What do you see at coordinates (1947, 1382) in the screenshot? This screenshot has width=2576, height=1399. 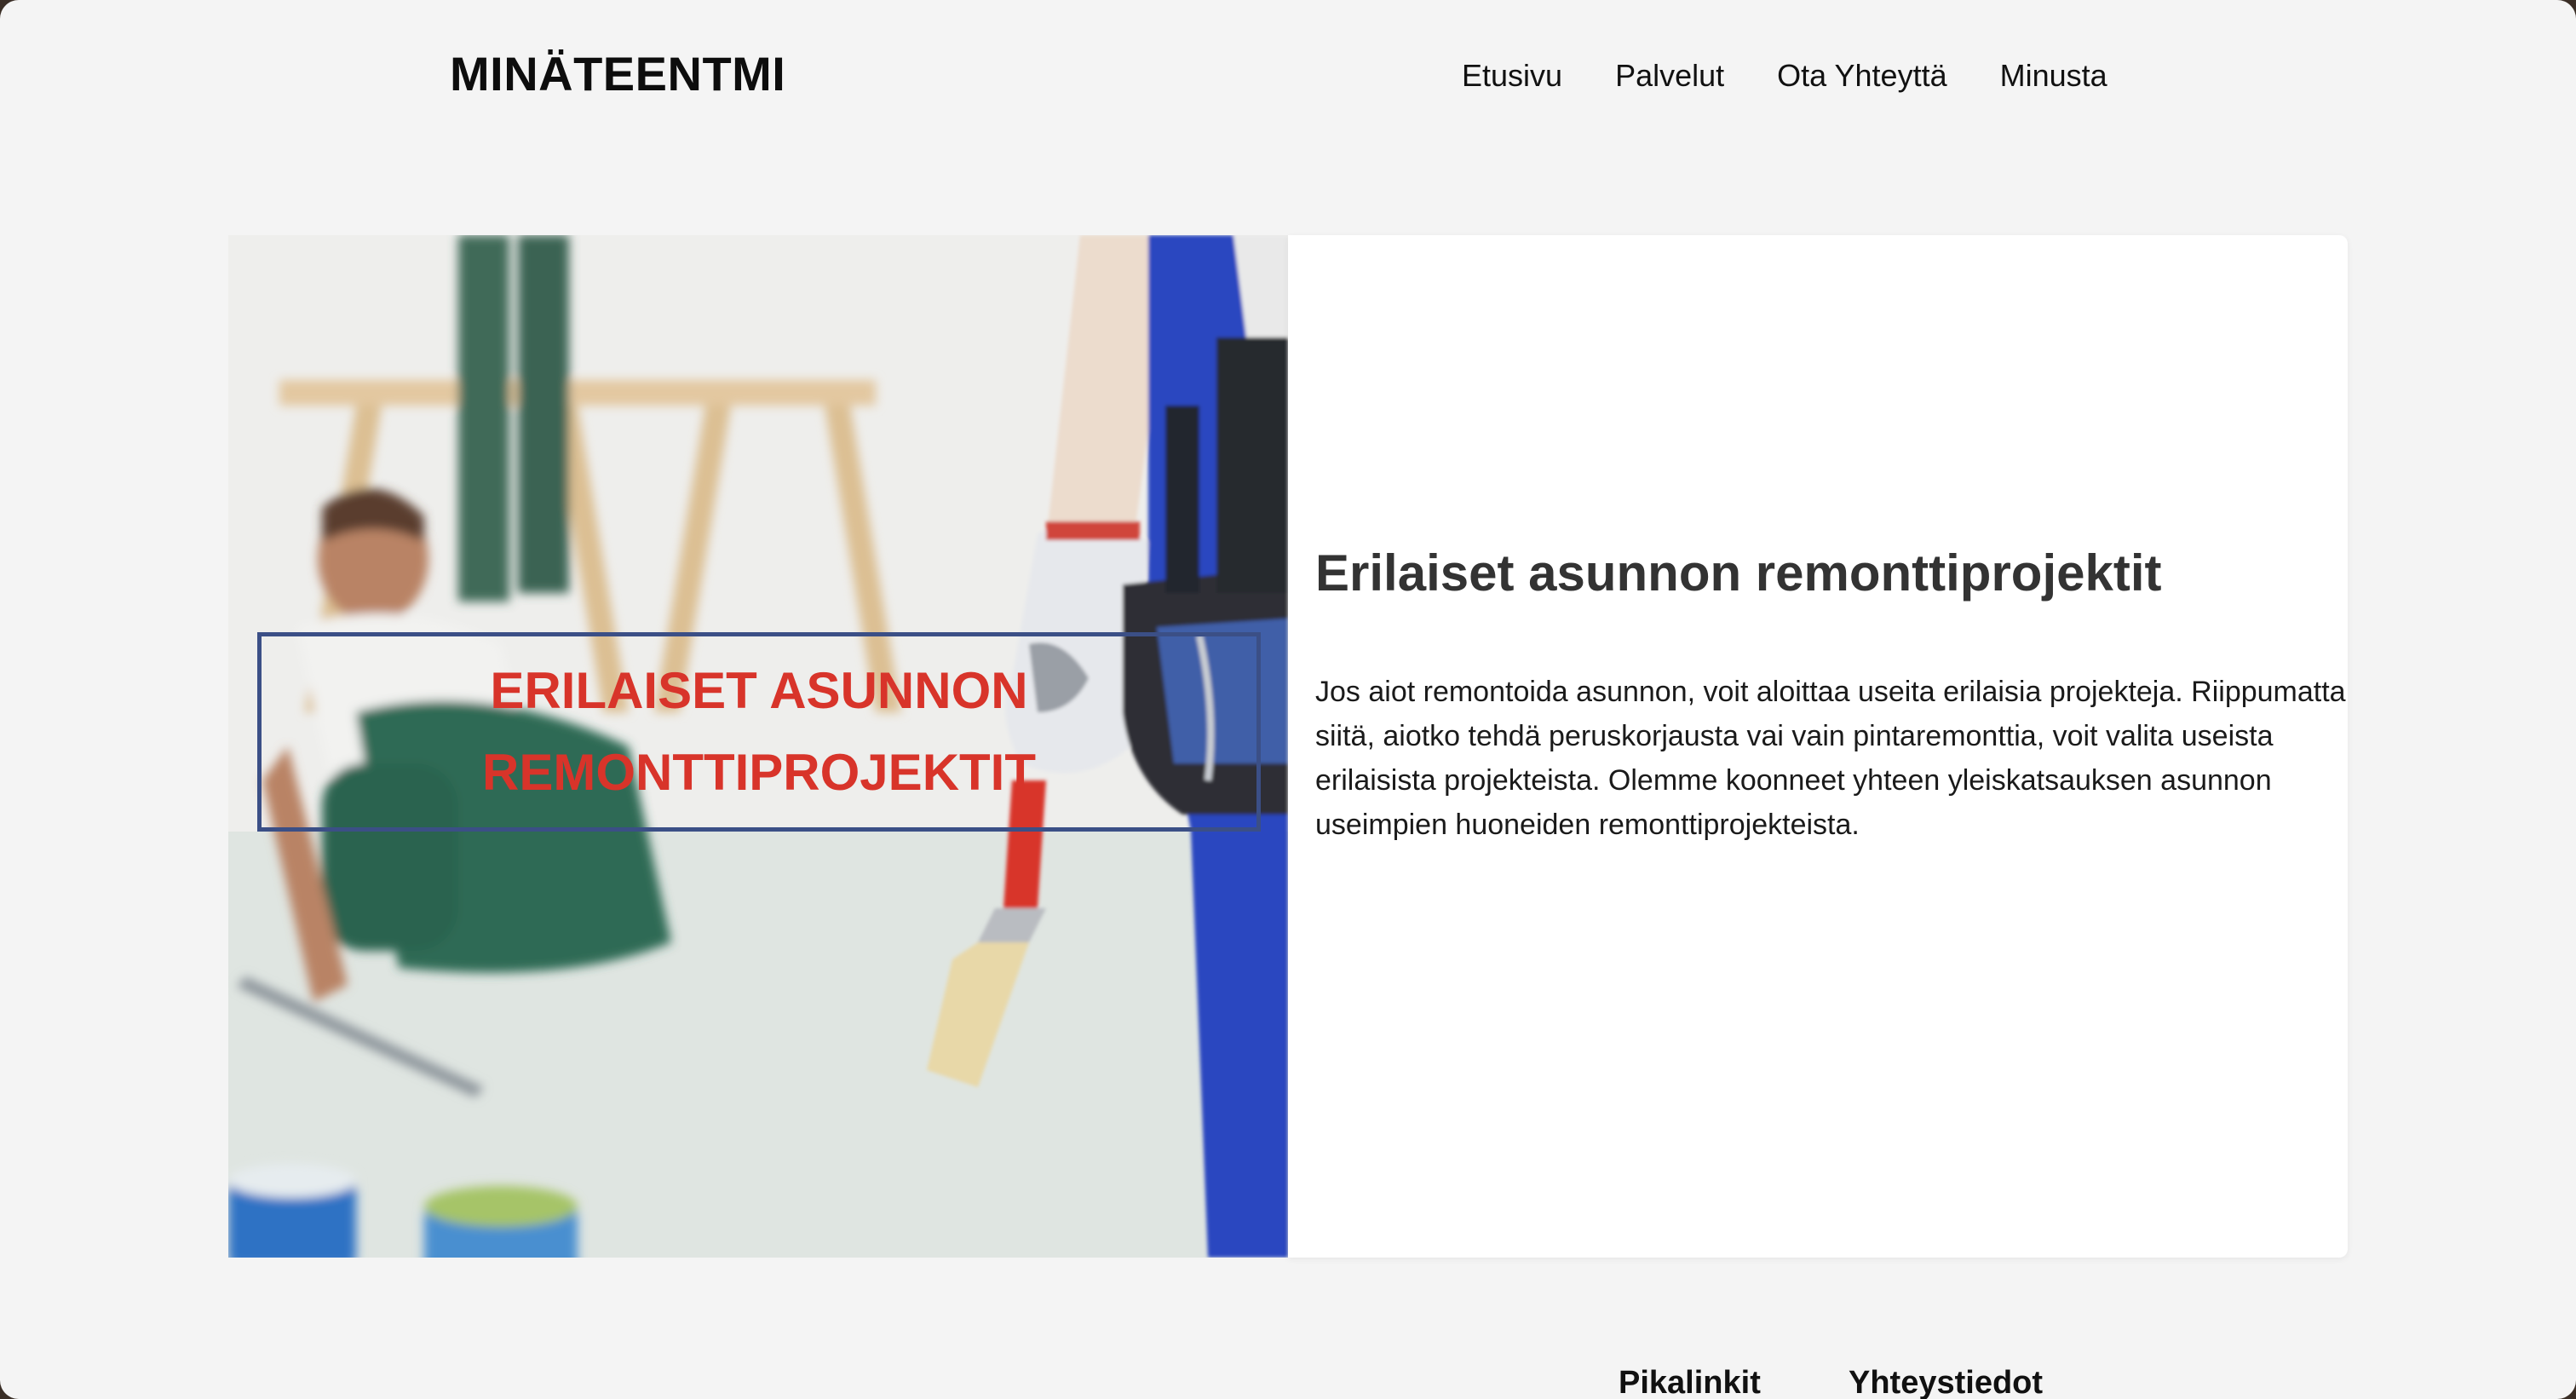 I see `footer-contact-title: Yhteystiedot` at bounding box center [1947, 1382].